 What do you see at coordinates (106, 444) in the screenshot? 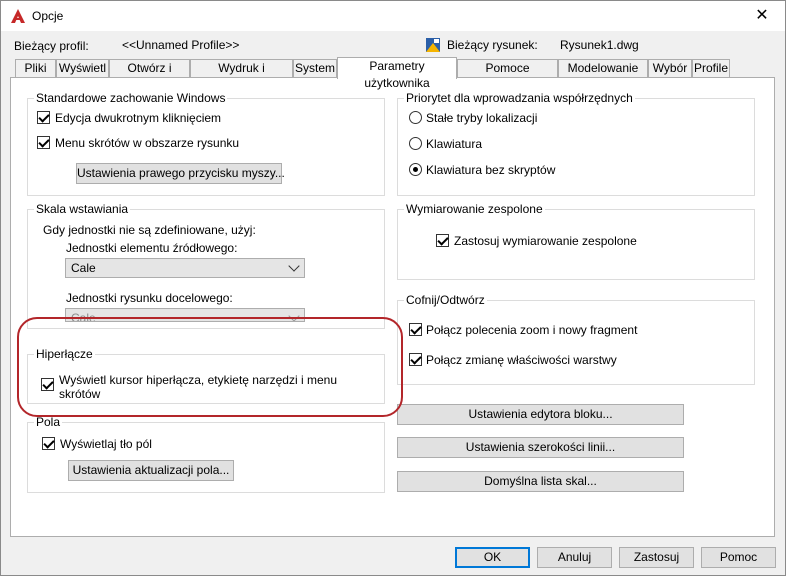
I see `field-background-label: Wyświetlaj tło pól` at bounding box center [106, 444].